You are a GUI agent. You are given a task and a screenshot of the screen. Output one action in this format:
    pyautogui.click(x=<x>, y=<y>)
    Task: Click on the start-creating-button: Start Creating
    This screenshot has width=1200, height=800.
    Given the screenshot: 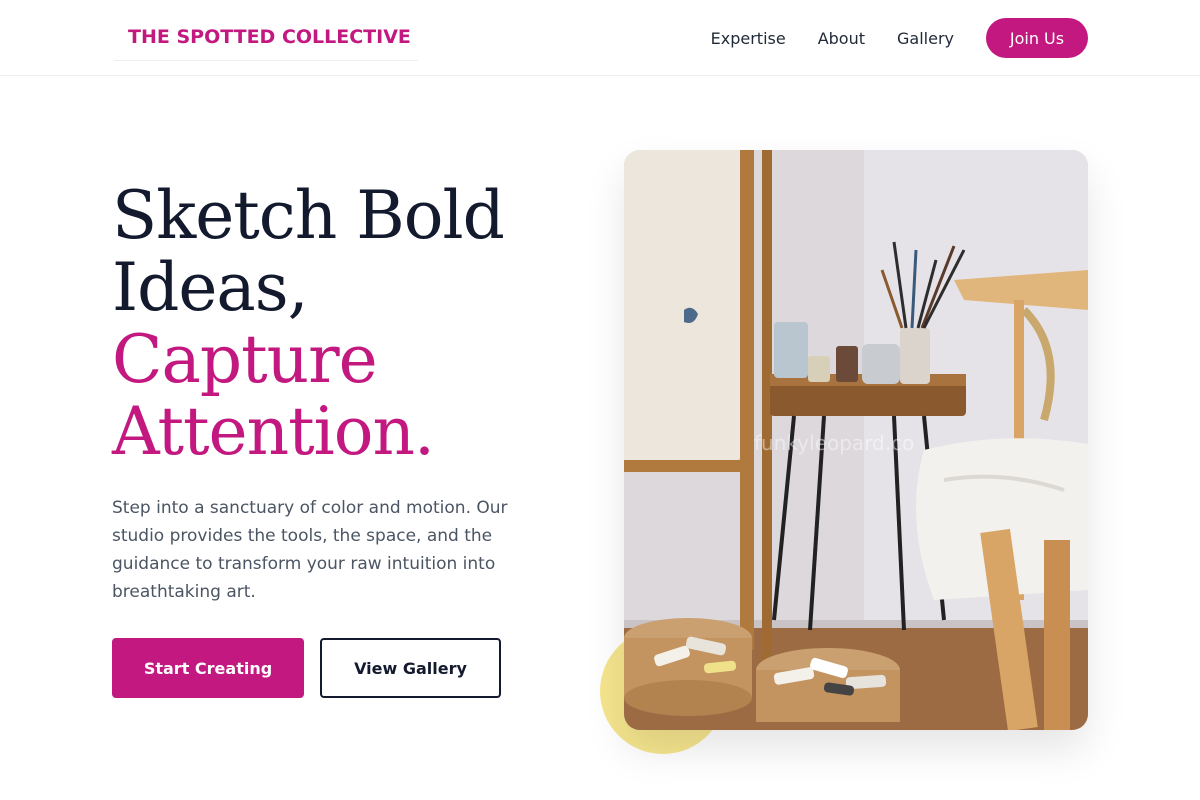 What is the action you would take?
    pyautogui.click(x=208, y=668)
    